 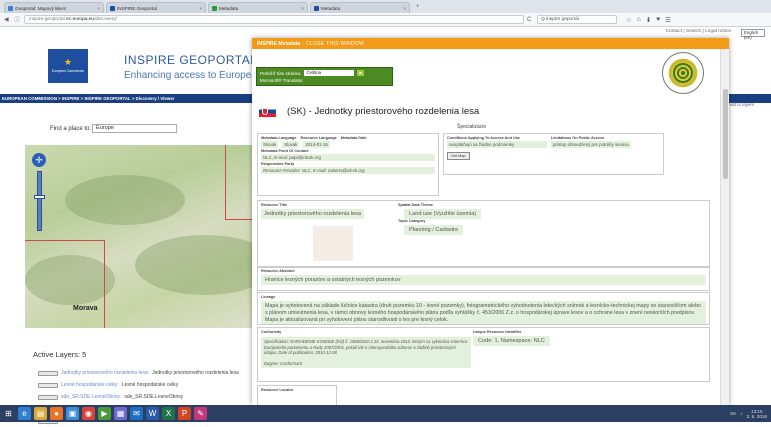 What do you see at coordinates (421, 8) in the screenshot?
I see `new-tab-icon: +` at bounding box center [421, 8].